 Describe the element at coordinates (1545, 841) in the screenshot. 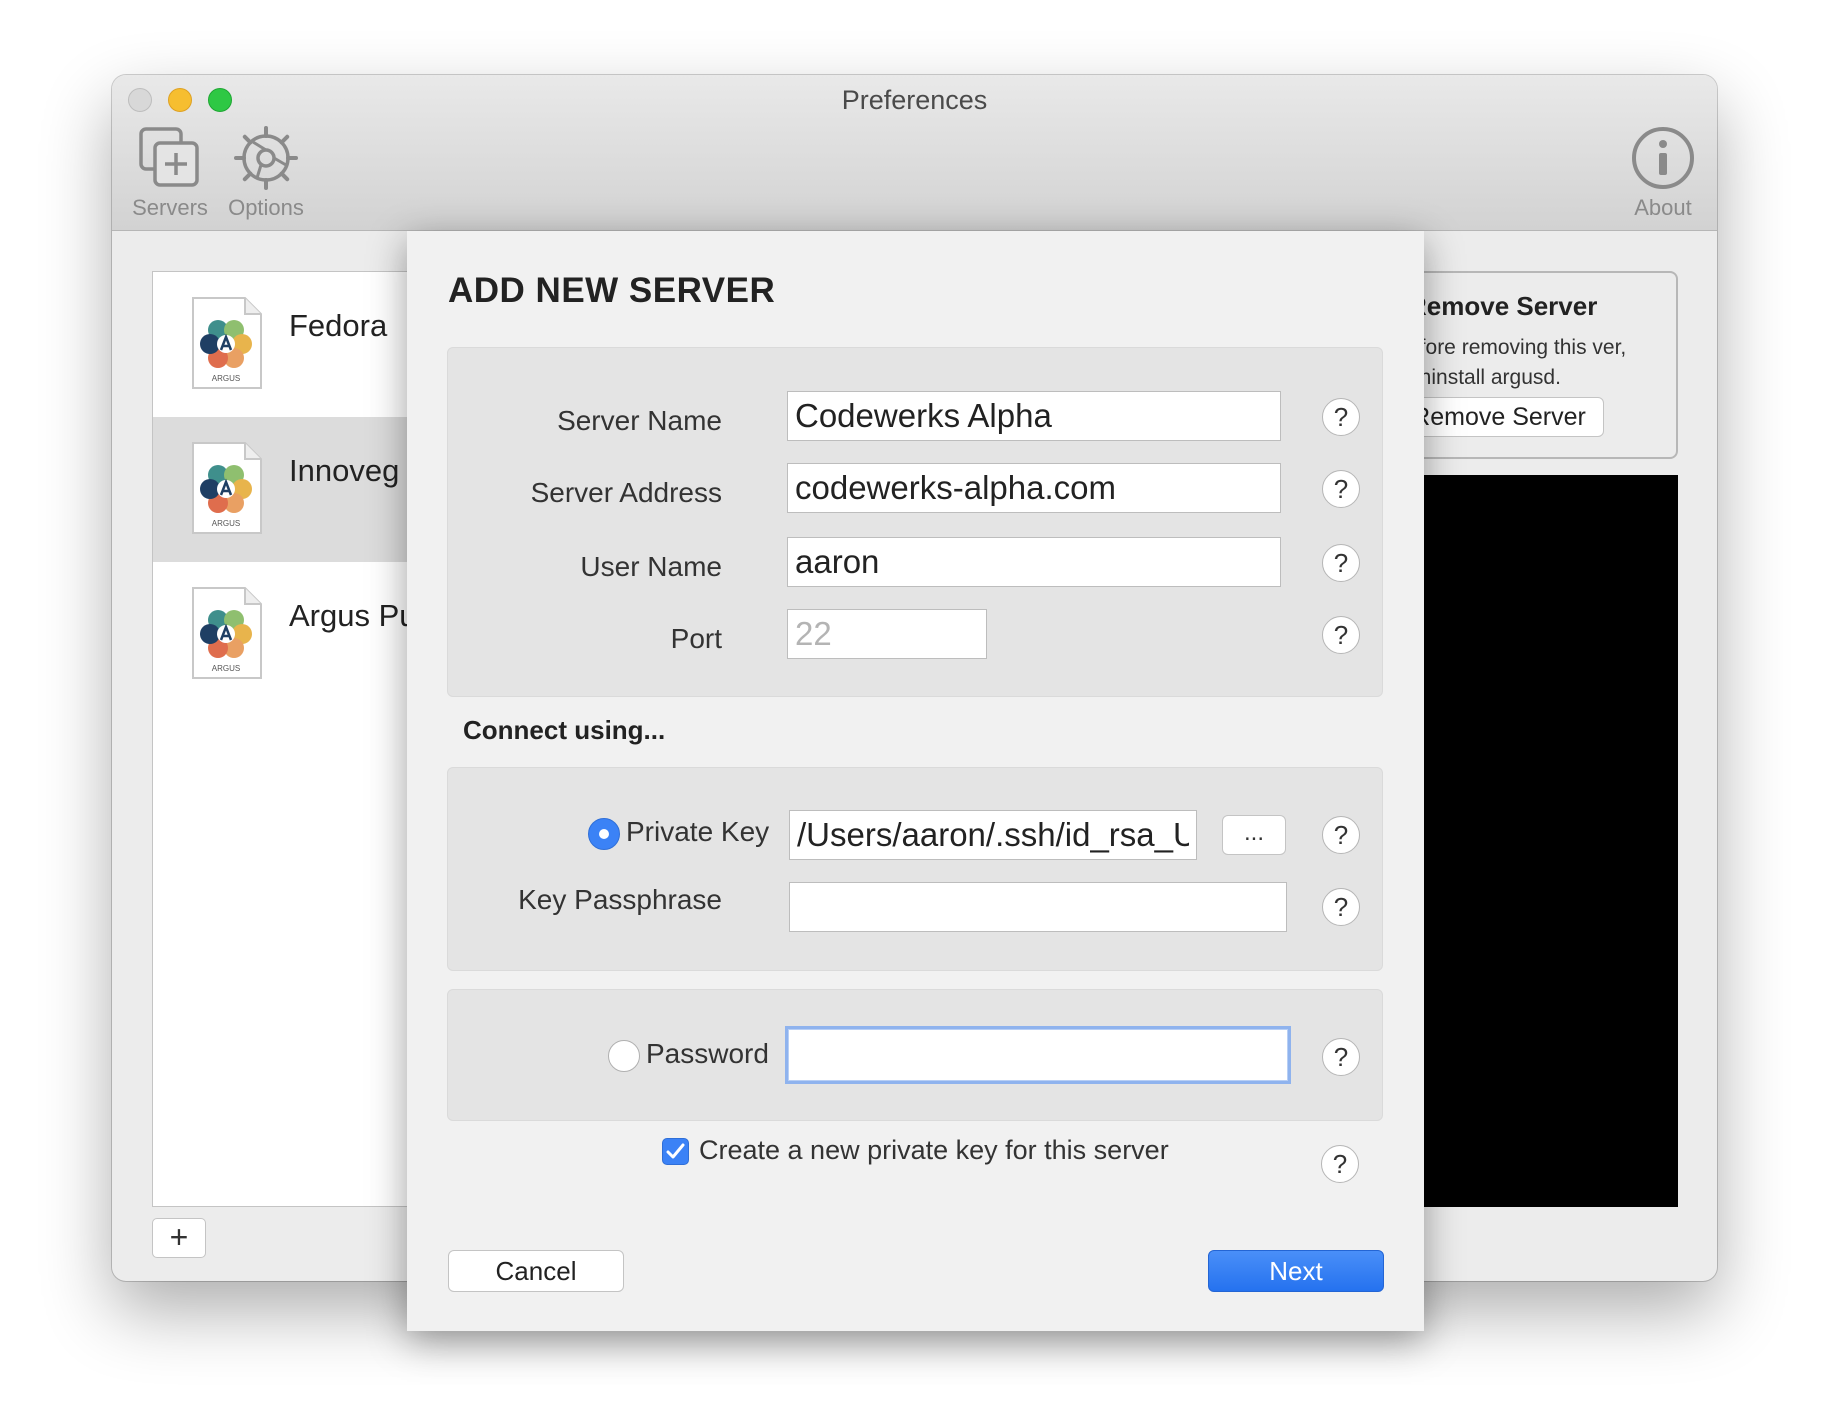

I see `server-detail-panel` at that location.